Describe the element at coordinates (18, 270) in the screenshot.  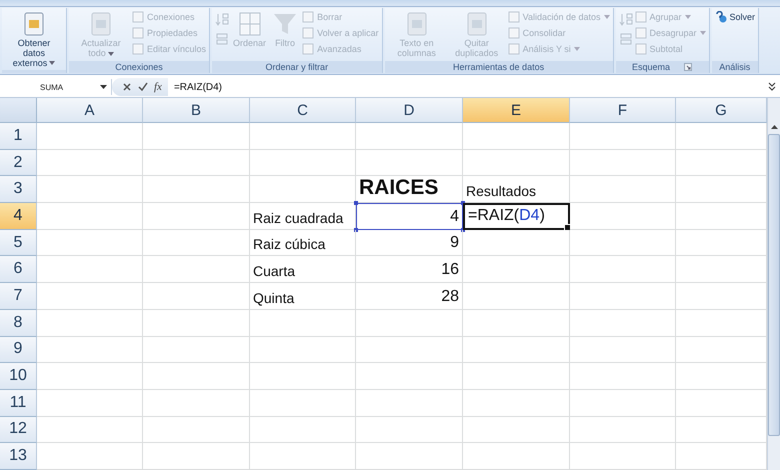
I see `row-header: 6` at that location.